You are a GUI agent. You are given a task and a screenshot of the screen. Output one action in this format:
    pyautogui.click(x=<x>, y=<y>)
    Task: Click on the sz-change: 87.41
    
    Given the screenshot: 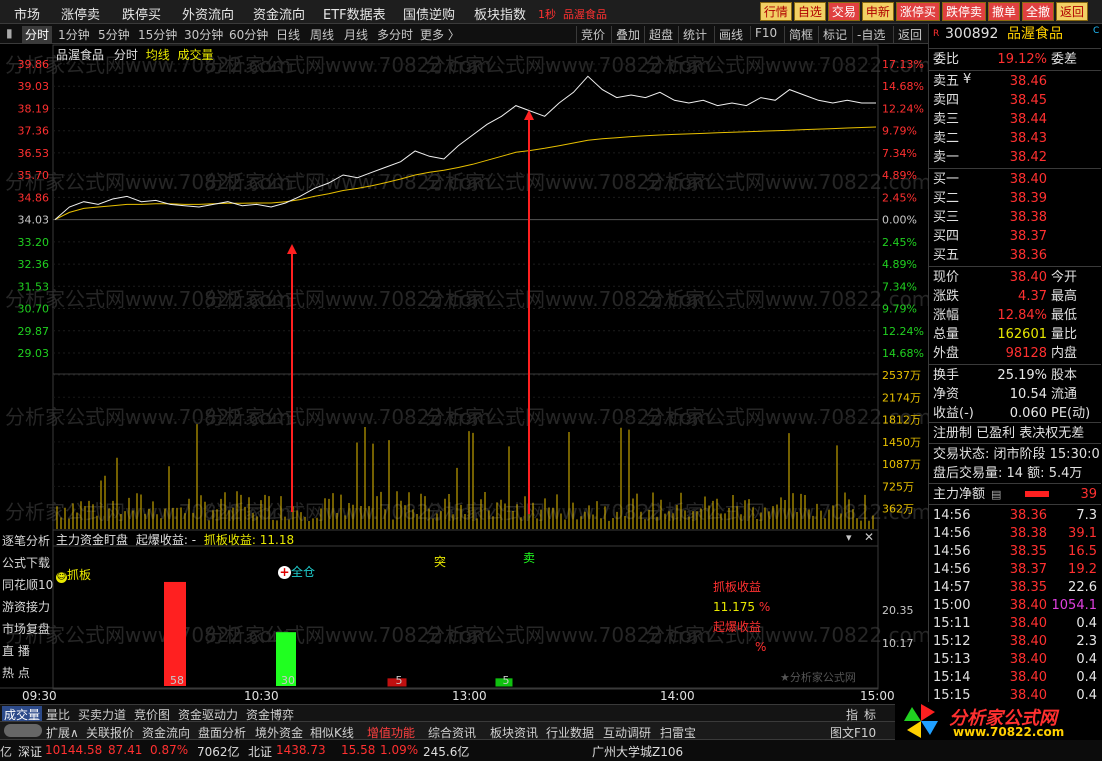 What is the action you would take?
    pyautogui.click(x=125, y=750)
    